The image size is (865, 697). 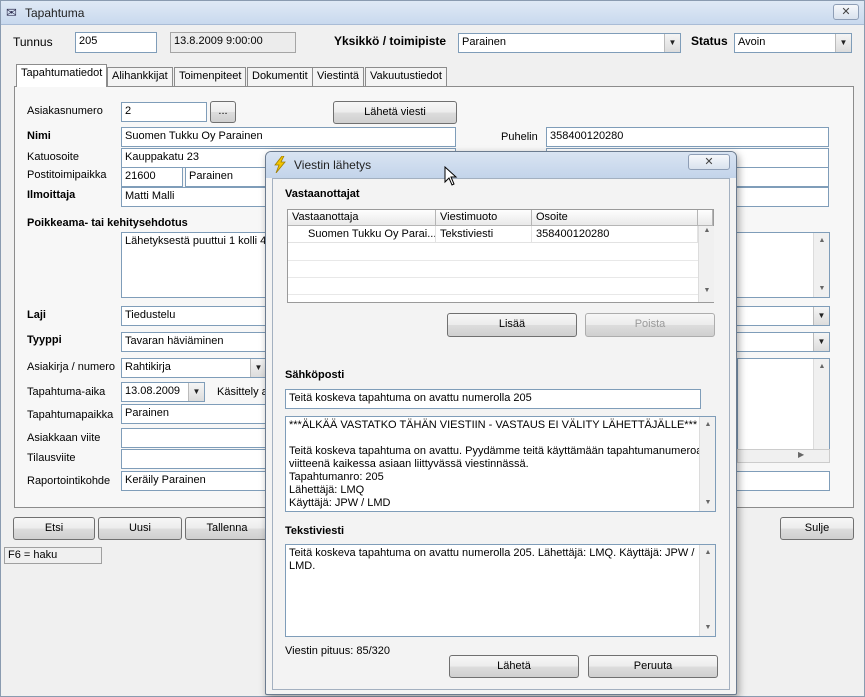 What do you see at coordinates (390, 41) in the screenshot?
I see `yksikko-label: Yksikkö / toimipiste` at bounding box center [390, 41].